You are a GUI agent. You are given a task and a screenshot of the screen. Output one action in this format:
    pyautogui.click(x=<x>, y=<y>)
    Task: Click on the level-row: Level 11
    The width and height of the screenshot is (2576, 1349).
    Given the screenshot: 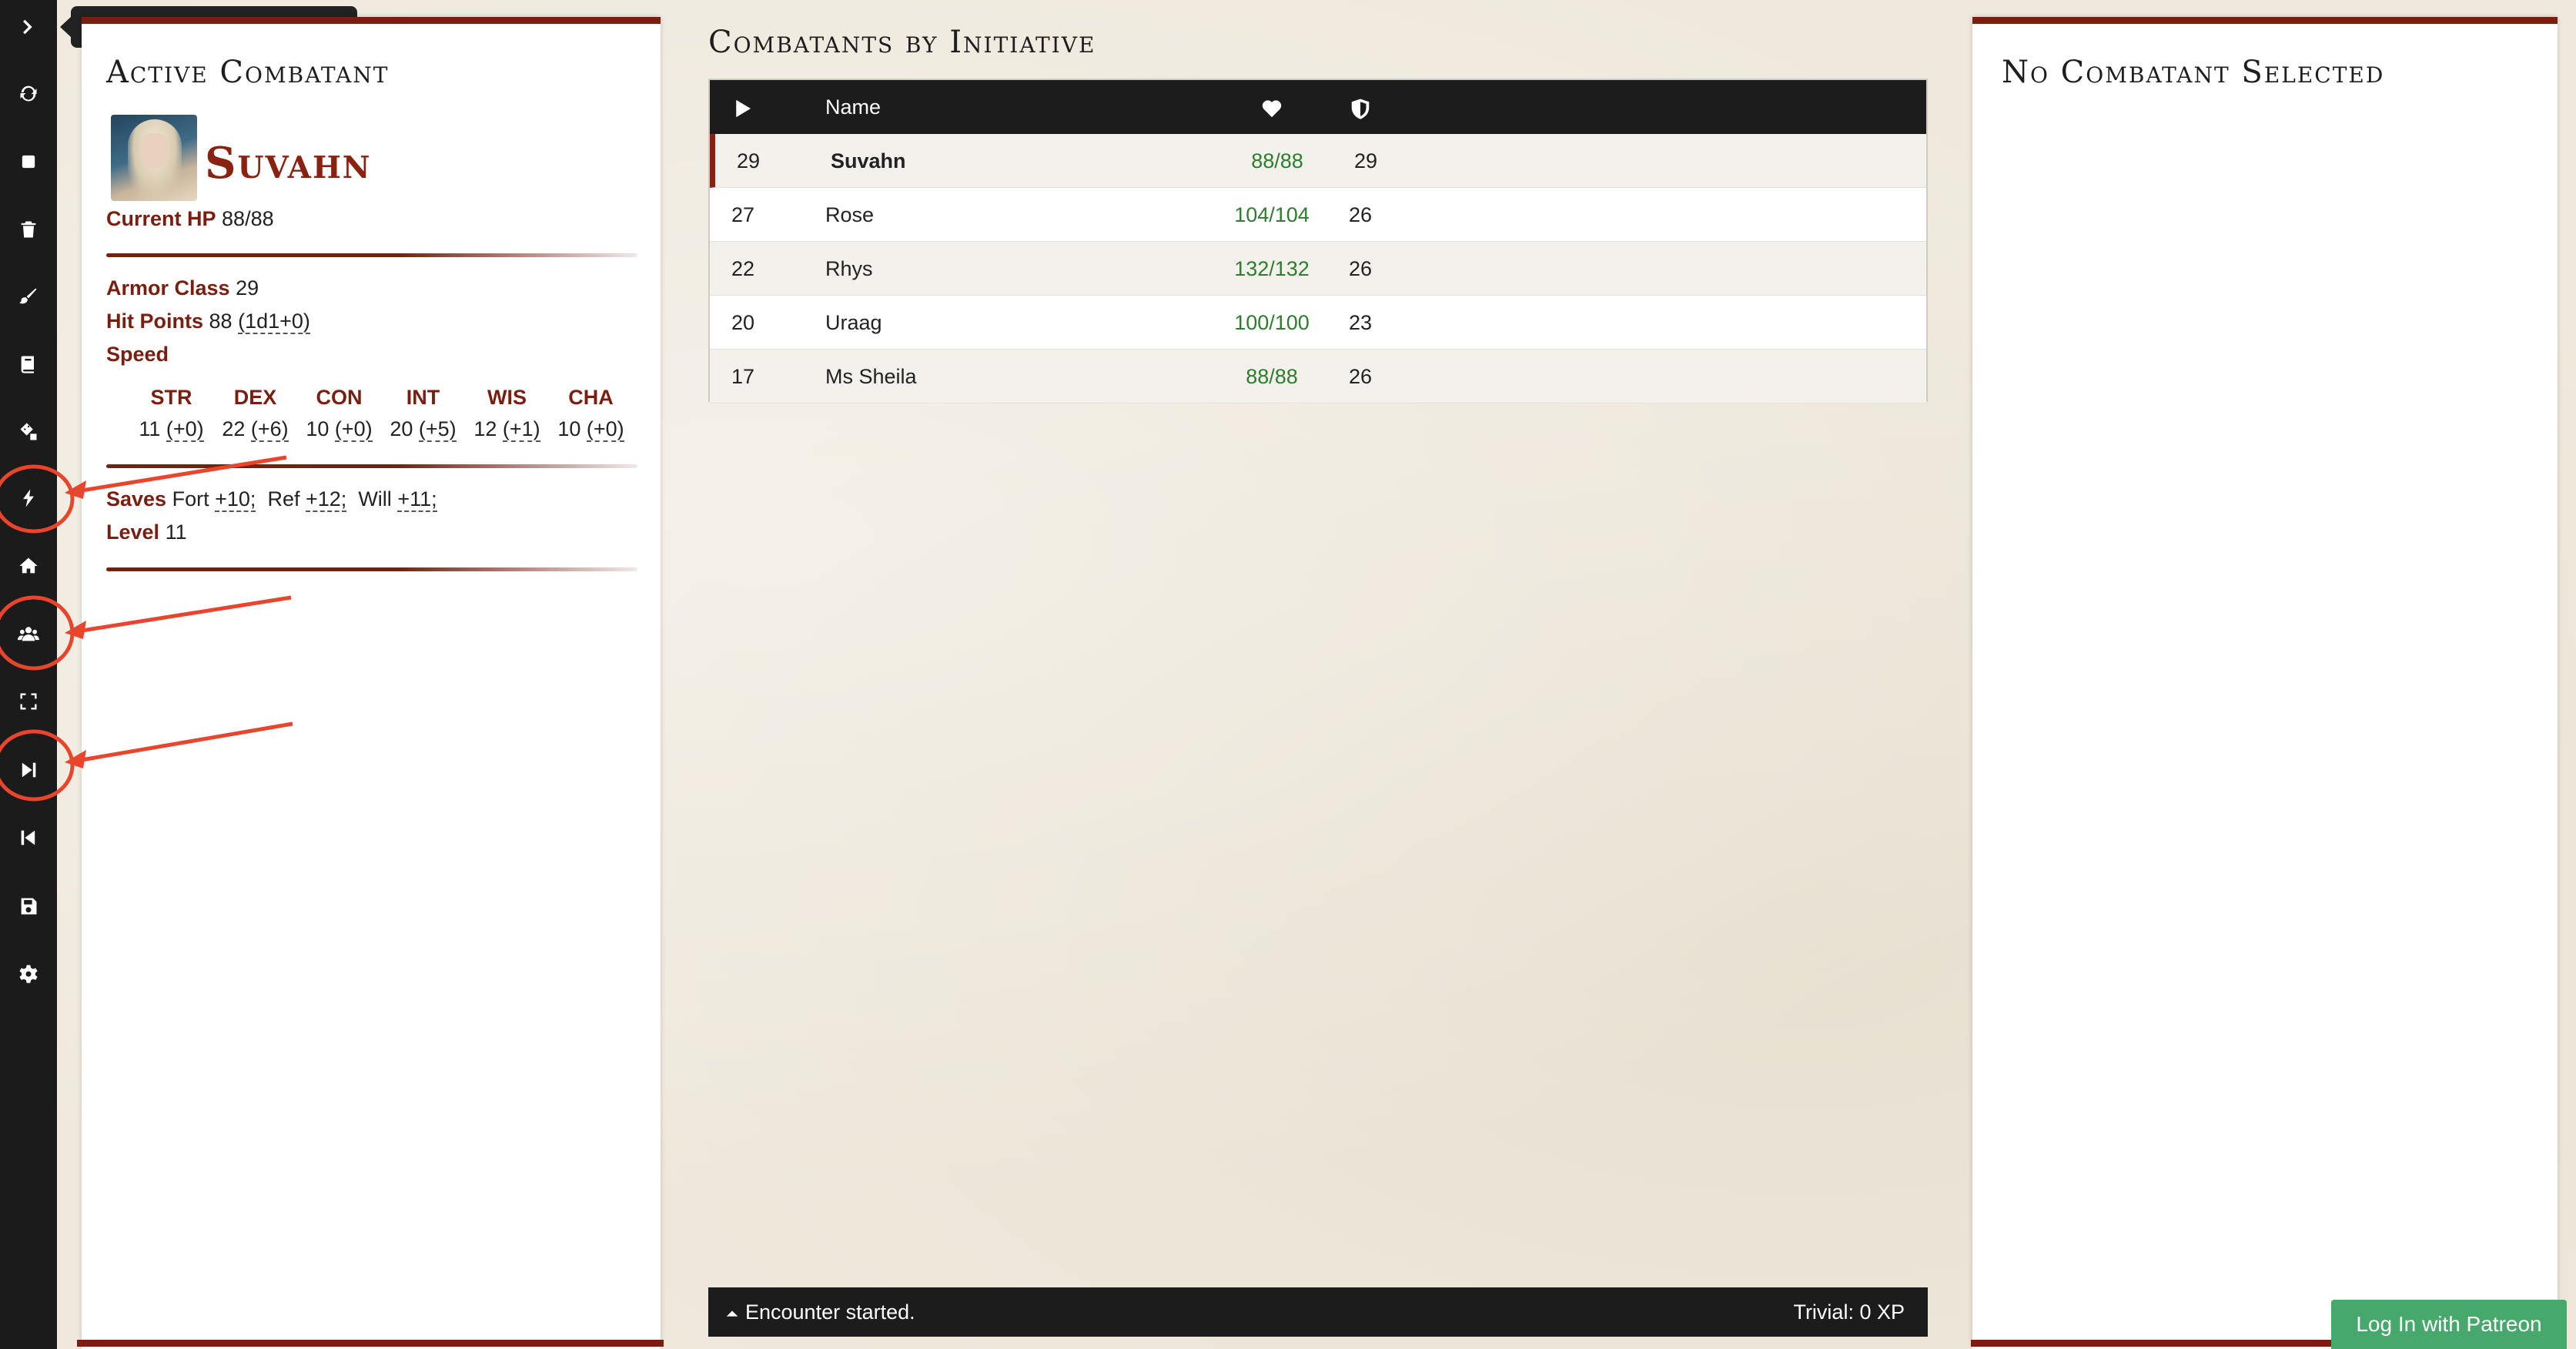 What is the action you would take?
    pyautogui.click(x=147, y=532)
    